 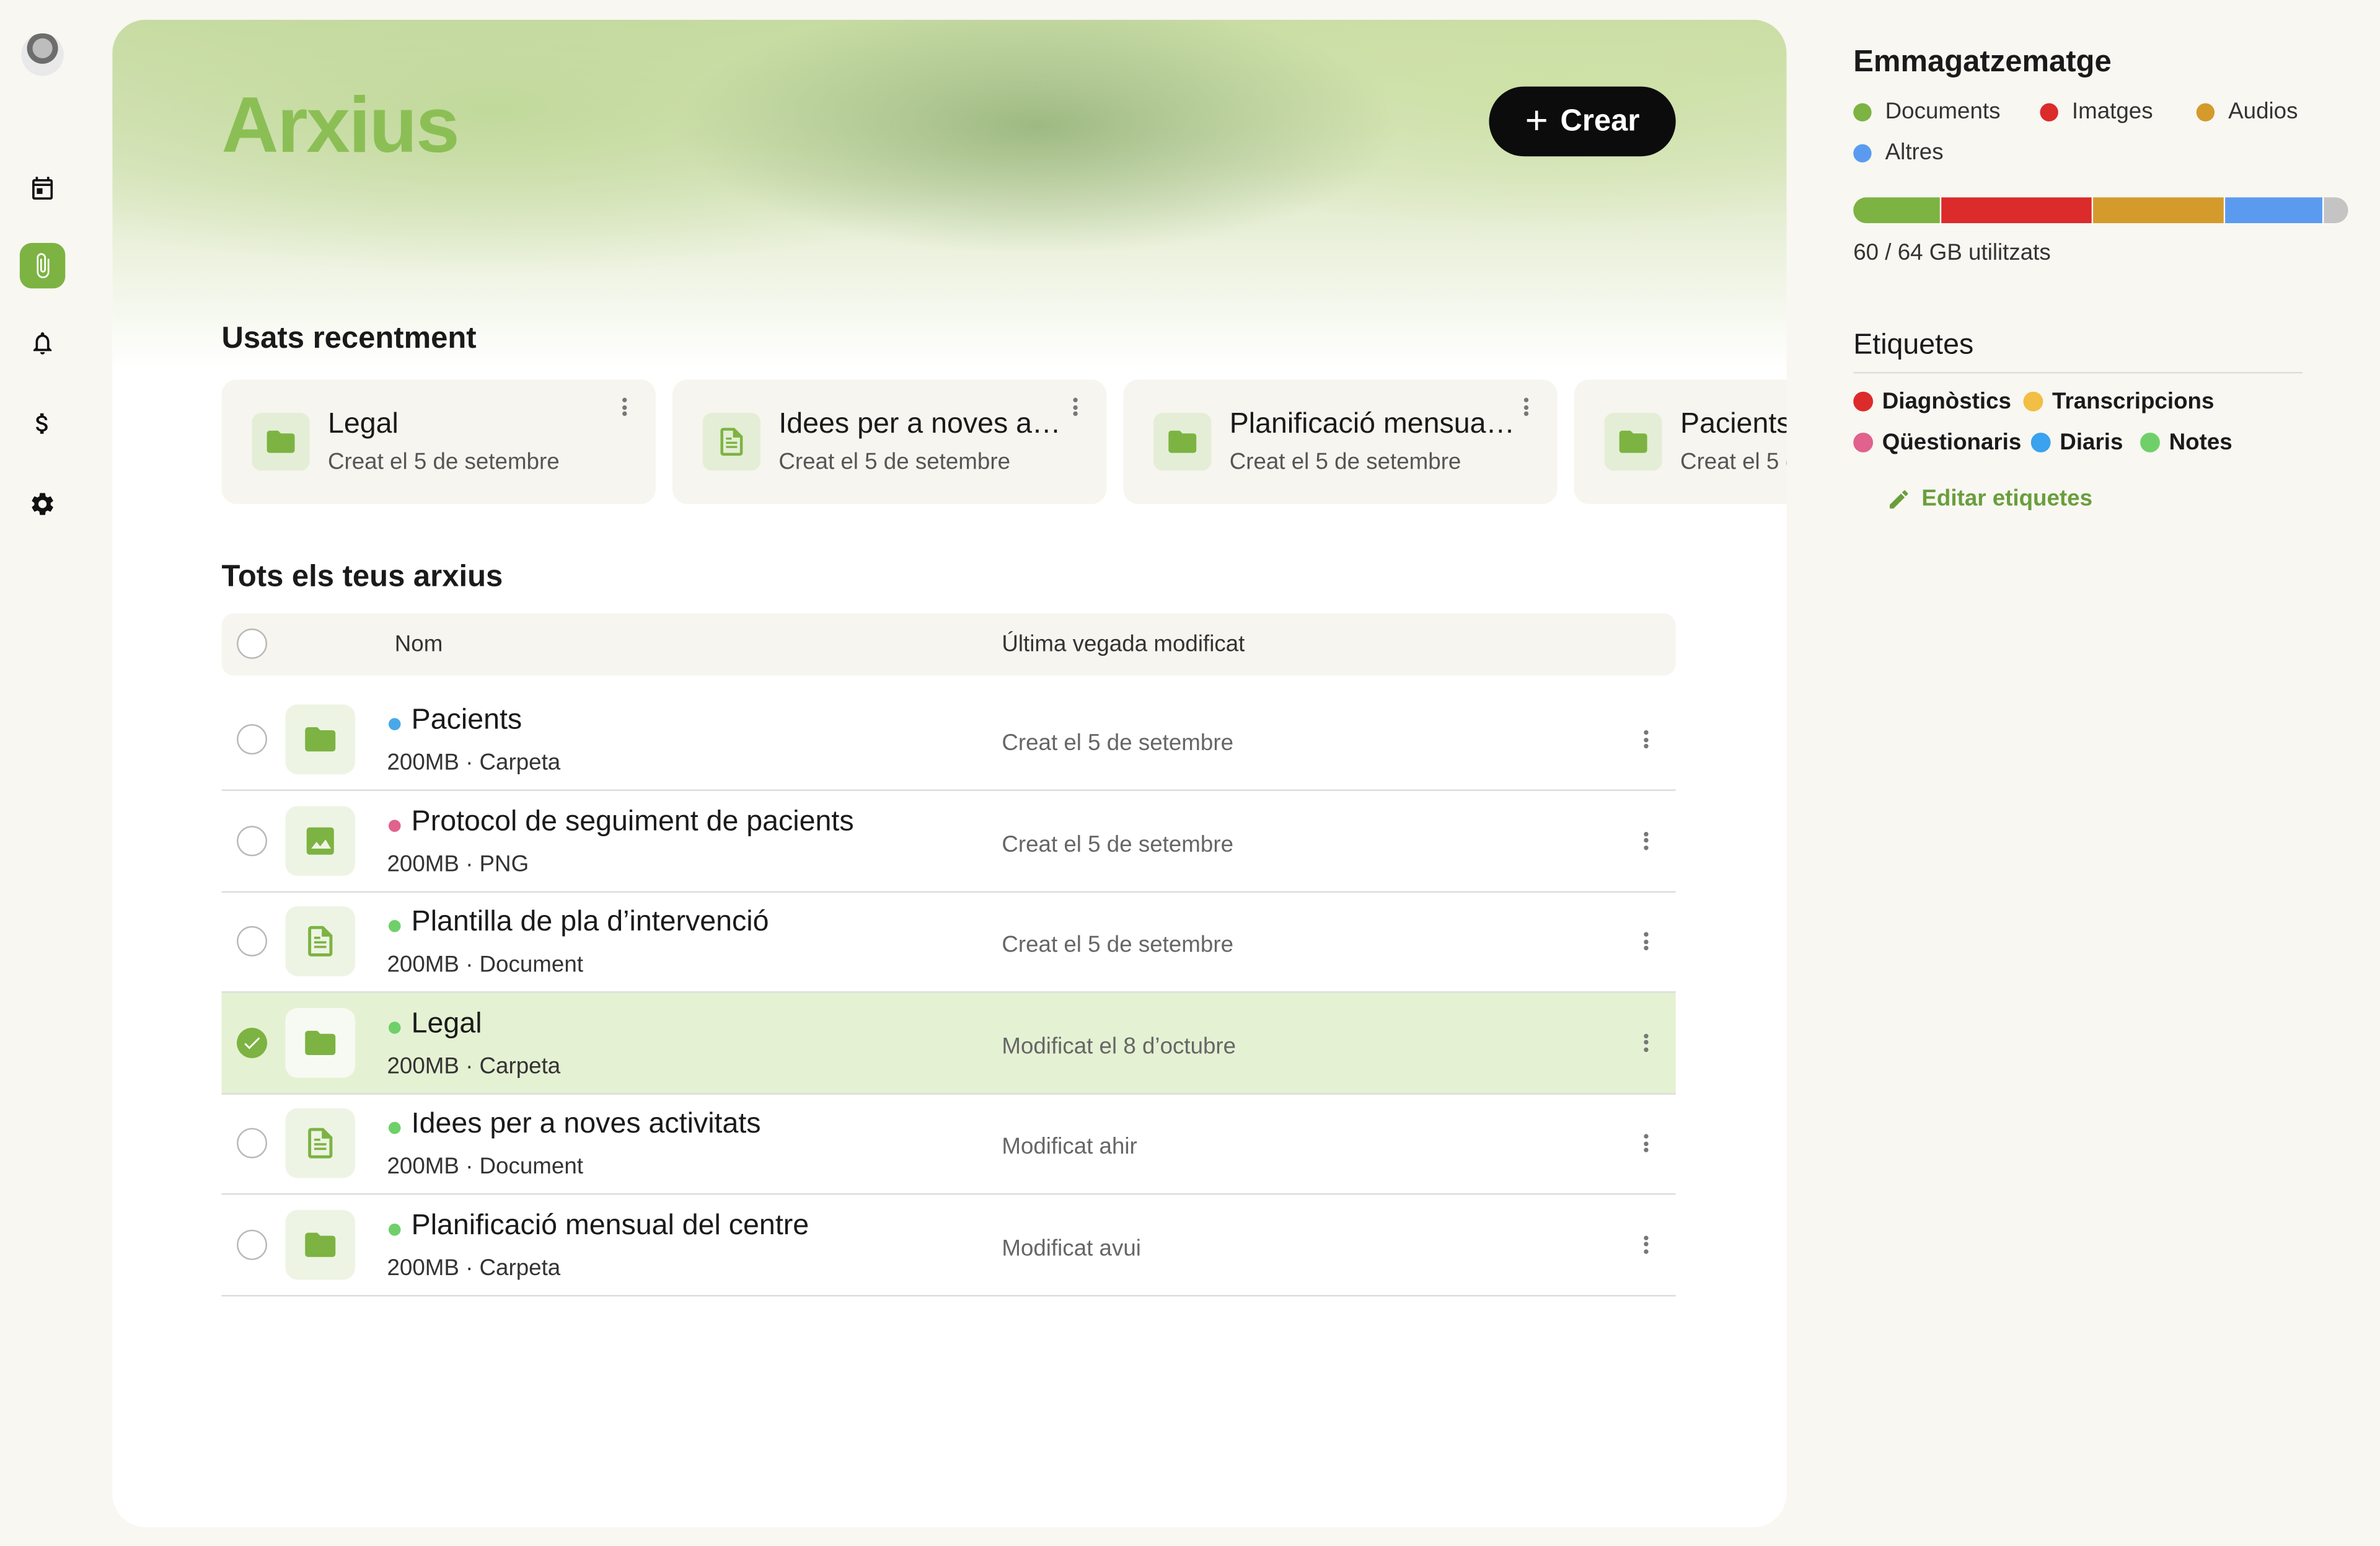 What do you see at coordinates (485, 965) in the screenshot?
I see `file-meta: 200MB · Document` at bounding box center [485, 965].